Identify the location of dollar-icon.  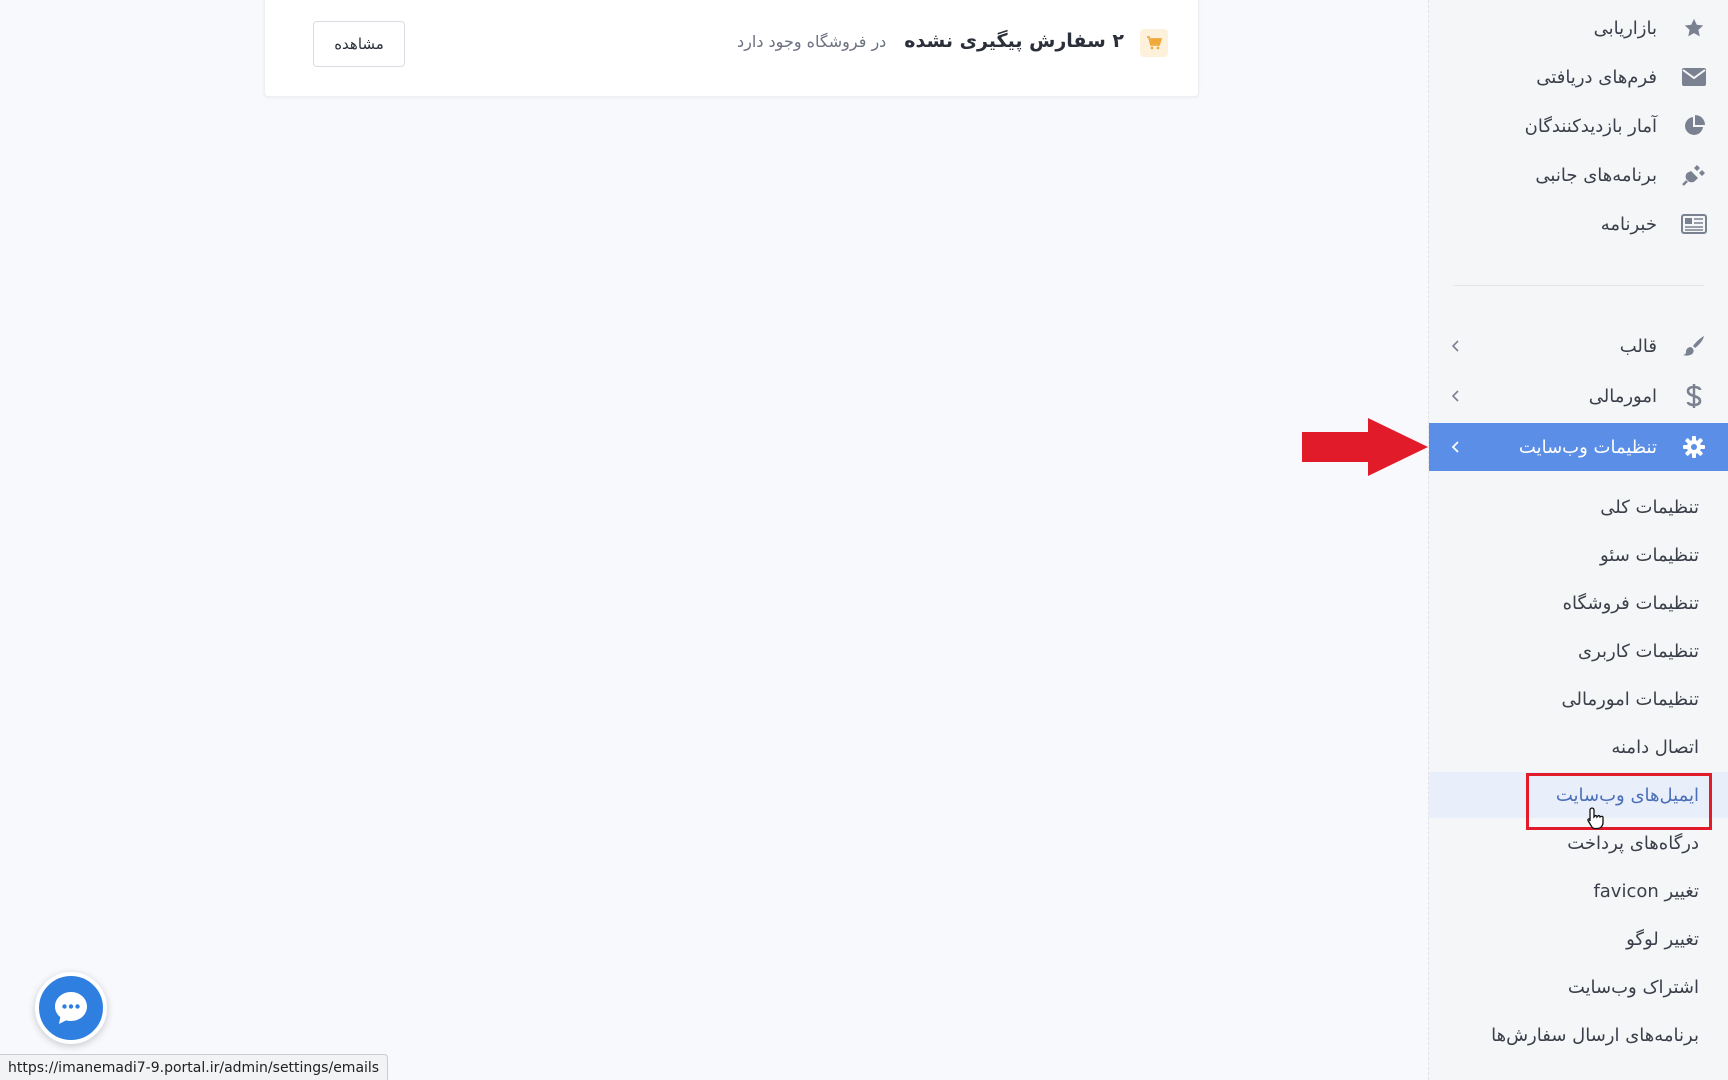
(1694, 396).